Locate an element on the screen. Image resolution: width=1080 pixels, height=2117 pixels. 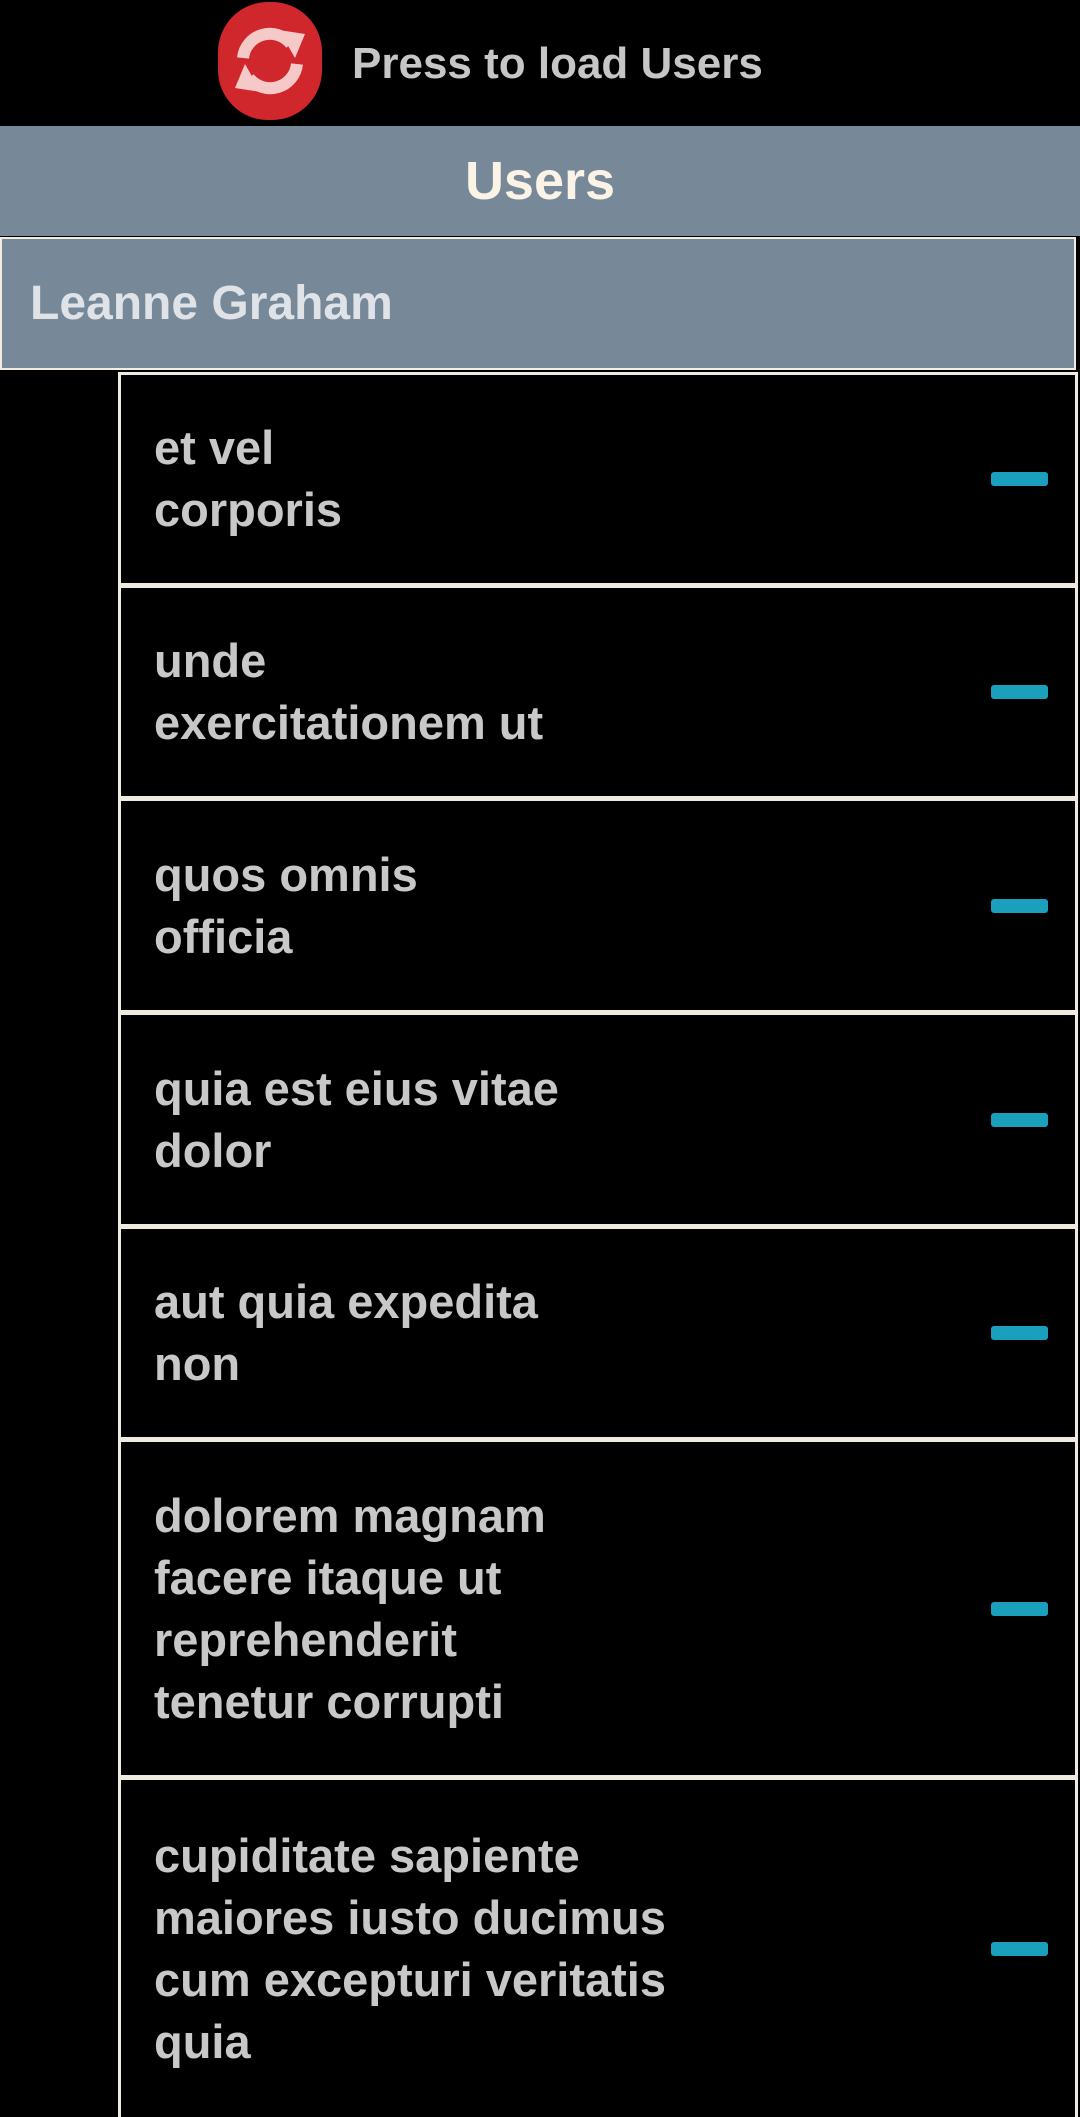
post-title: quia est eius vitae dolor is located at coordinates (356, 1119).